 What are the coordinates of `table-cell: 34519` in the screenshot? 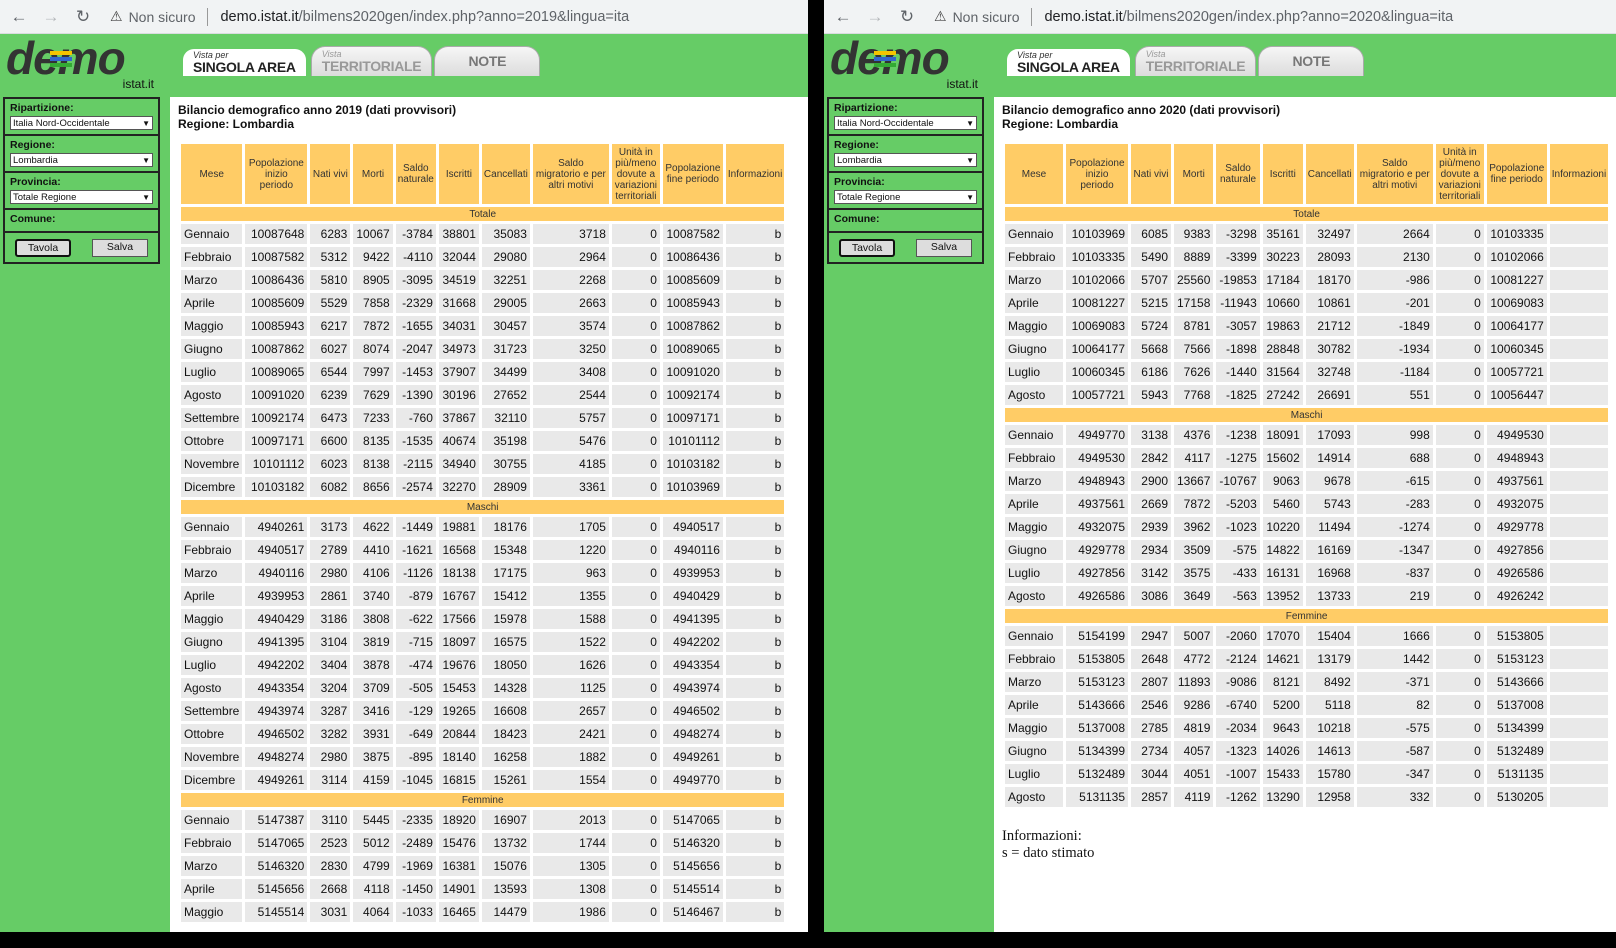 It's located at (458, 280).